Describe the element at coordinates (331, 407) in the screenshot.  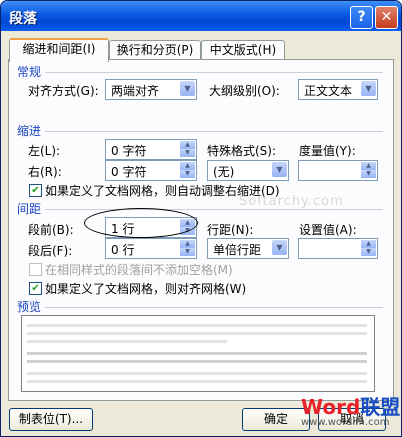
I see `logo-text-part: Word` at that location.